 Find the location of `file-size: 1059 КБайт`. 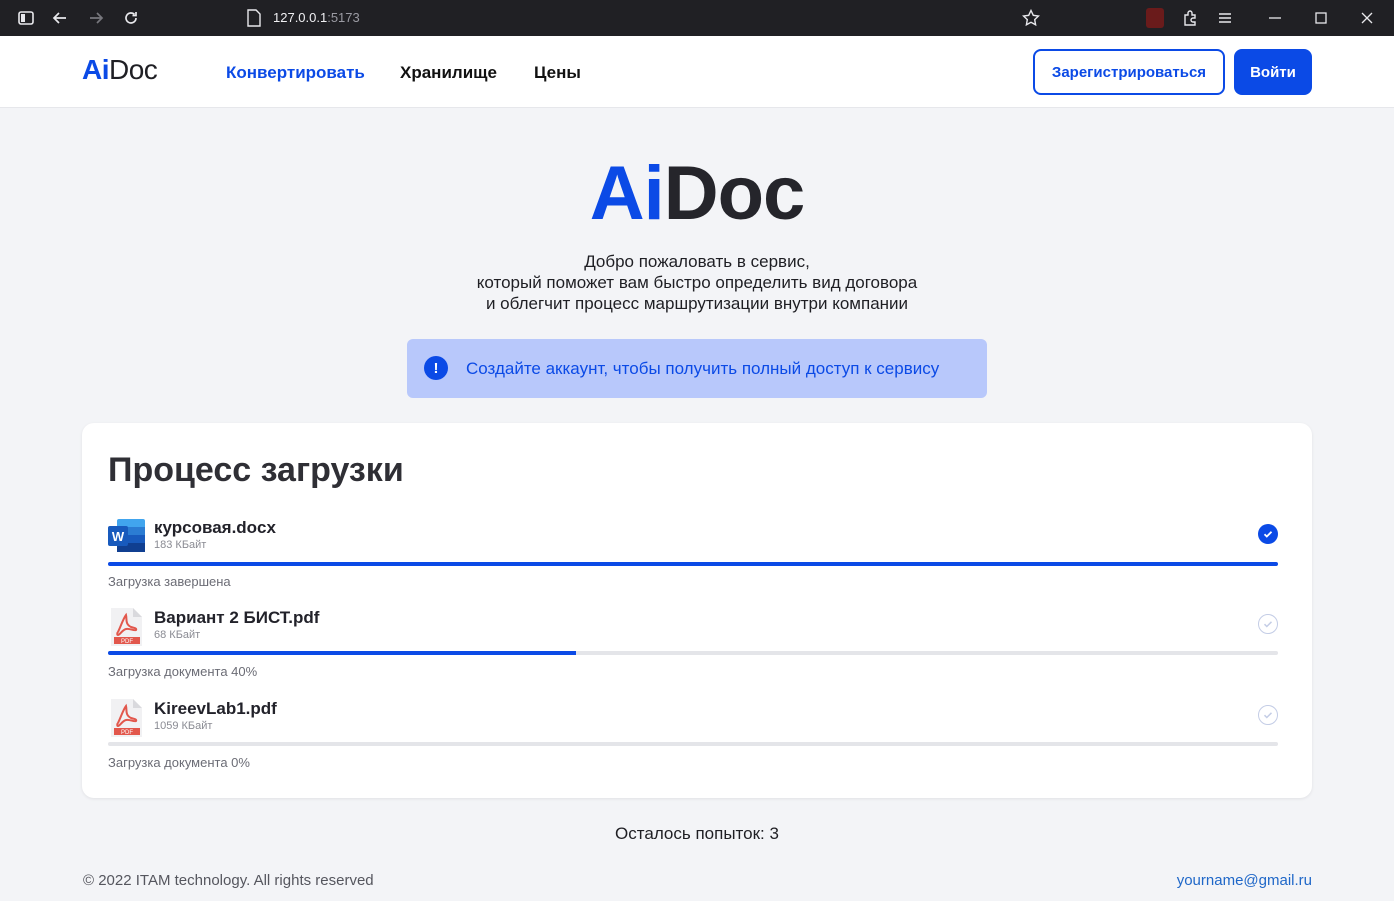

file-size: 1059 КБайт is located at coordinates (183, 726).